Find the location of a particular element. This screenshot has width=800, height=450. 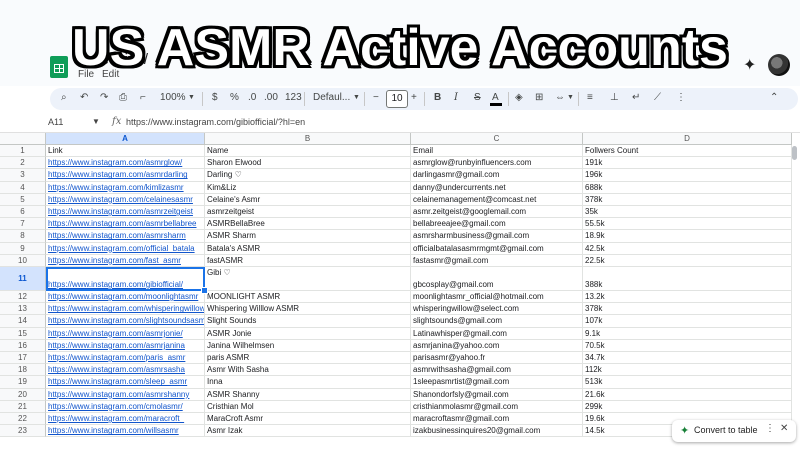

cell-email: cristhianmolasmr@gmail.com is located at coordinates (497, 406).